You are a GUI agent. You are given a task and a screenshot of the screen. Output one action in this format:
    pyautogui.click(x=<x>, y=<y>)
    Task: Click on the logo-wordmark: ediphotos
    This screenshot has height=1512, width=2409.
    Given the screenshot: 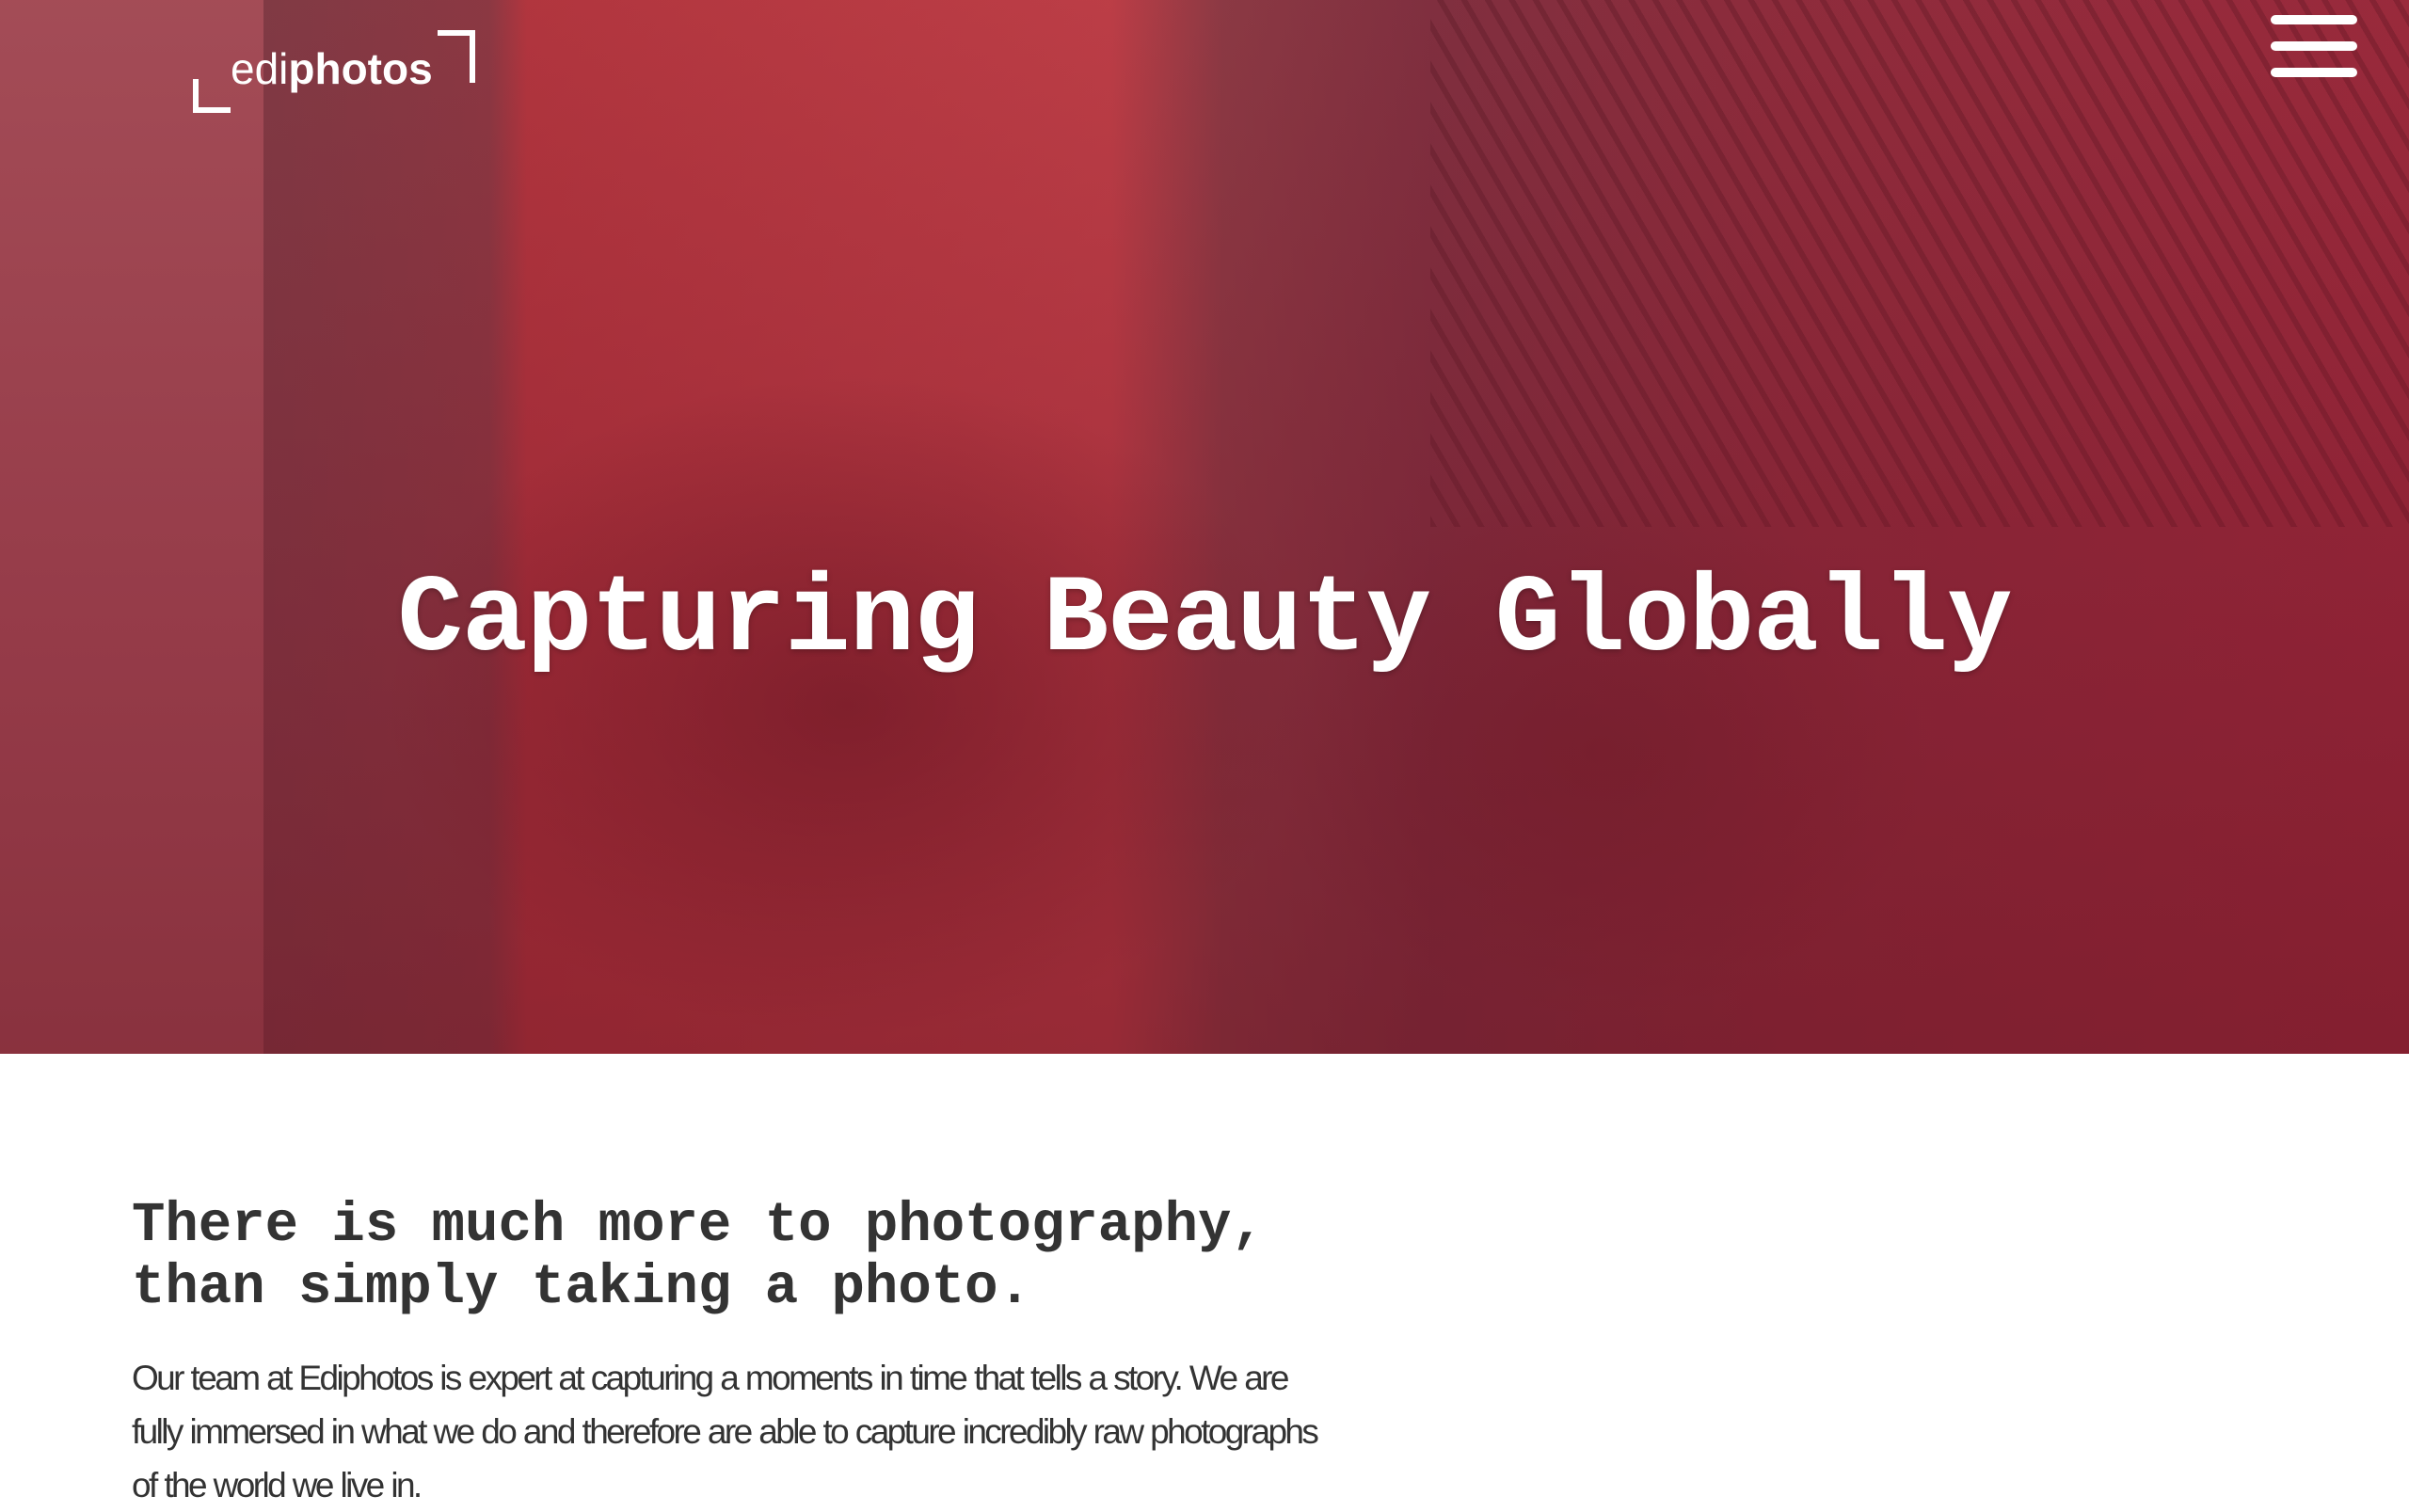 What is the action you would take?
    pyautogui.click(x=332, y=69)
    